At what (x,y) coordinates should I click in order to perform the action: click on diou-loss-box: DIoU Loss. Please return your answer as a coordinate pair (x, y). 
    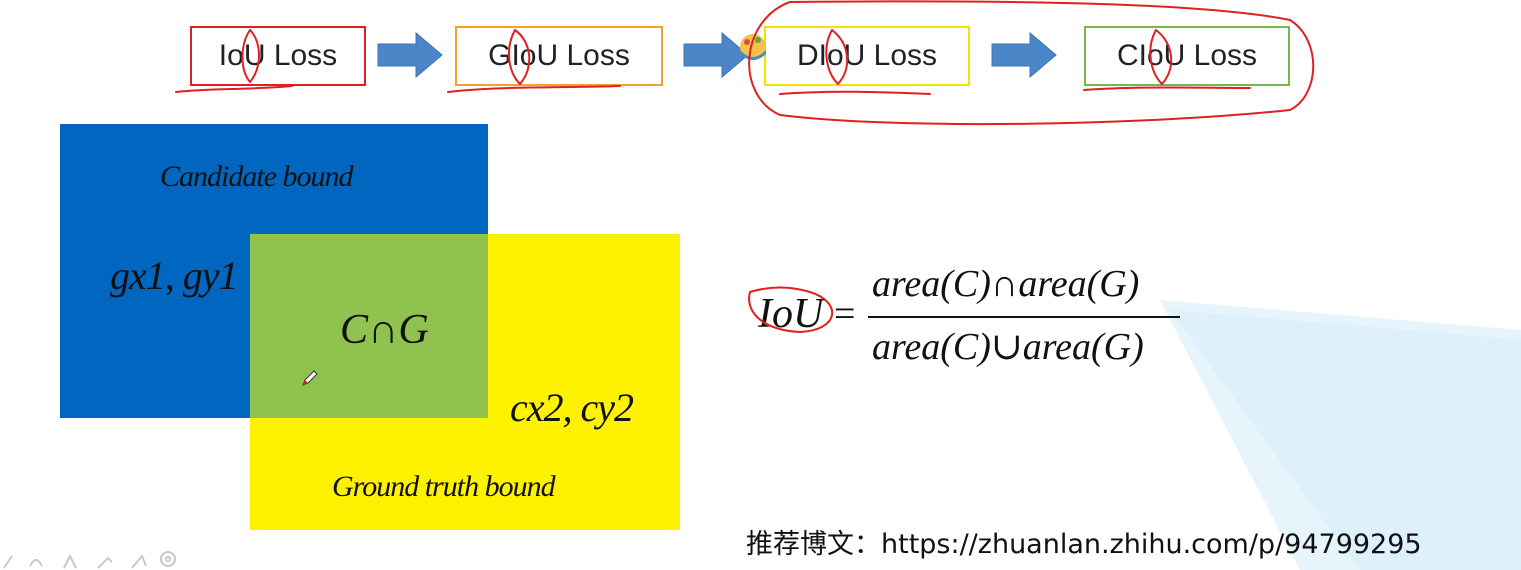
    Looking at the image, I should click on (867, 56).